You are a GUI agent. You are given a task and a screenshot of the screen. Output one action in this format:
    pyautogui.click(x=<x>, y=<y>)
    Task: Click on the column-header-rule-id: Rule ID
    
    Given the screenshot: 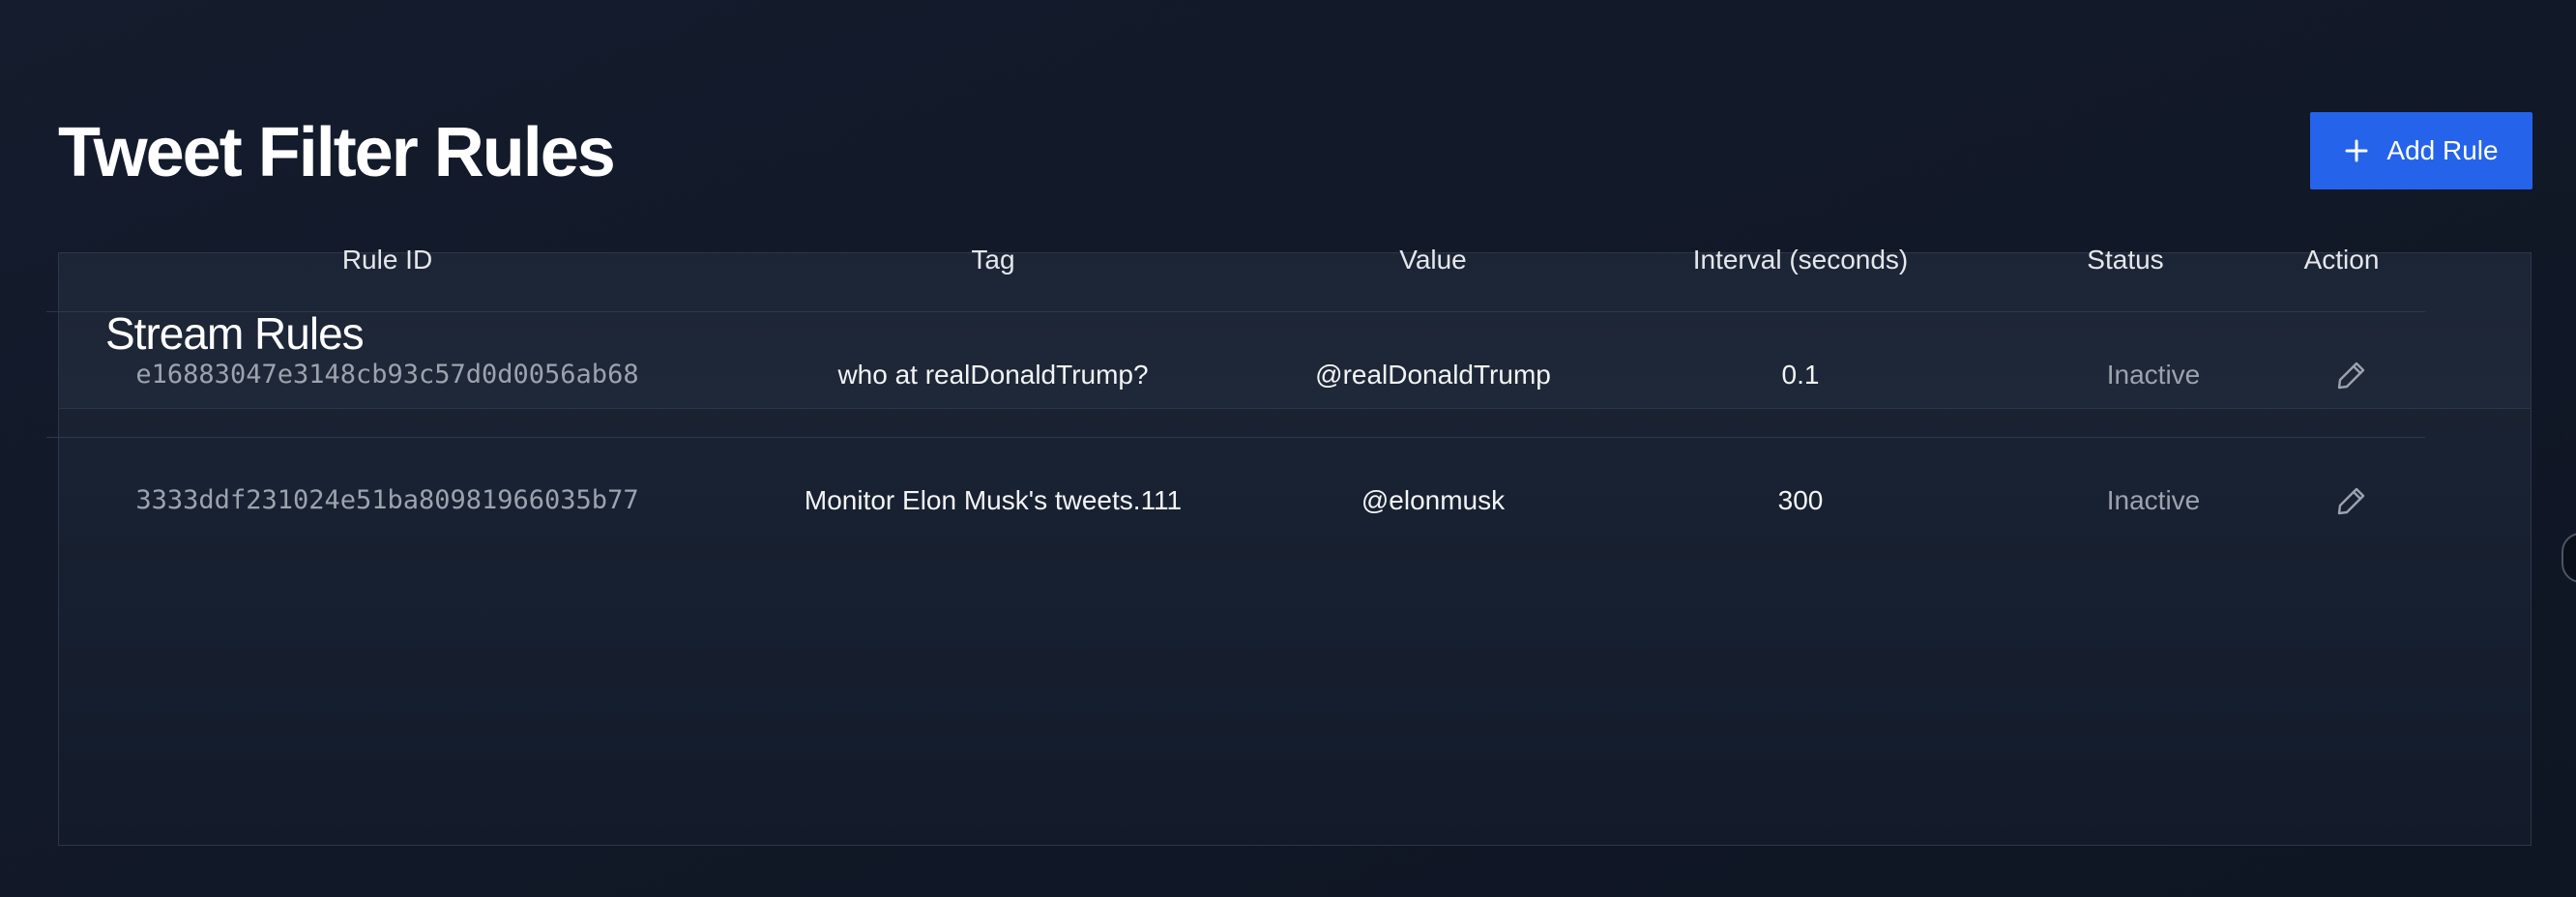 What is the action you would take?
    pyautogui.click(x=387, y=260)
    